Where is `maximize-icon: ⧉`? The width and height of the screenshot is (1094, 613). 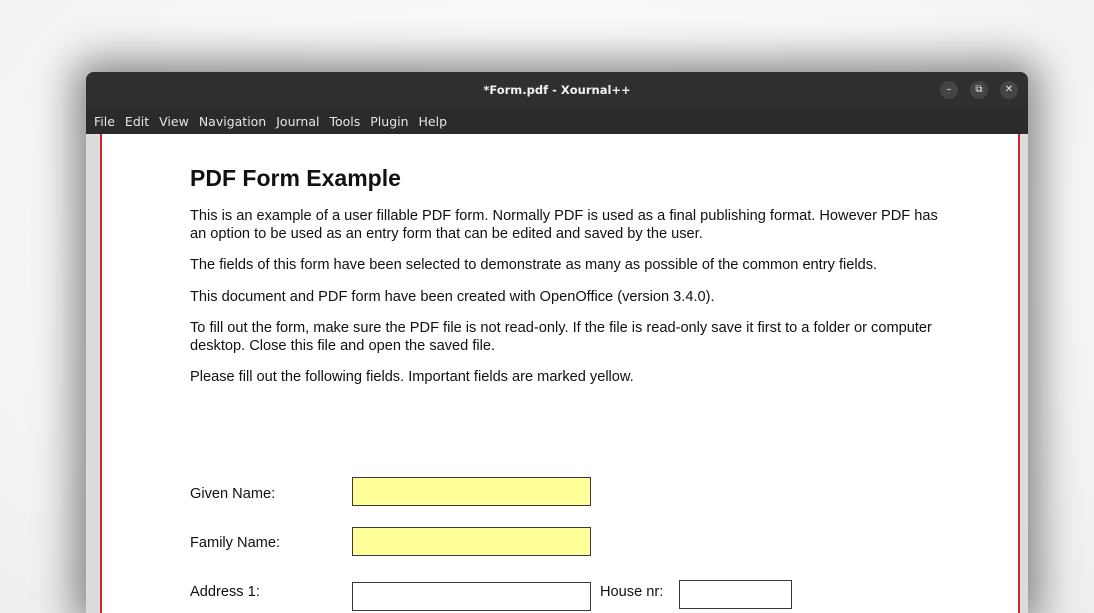
maximize-icon: ⧉ is located at coordinates (979, 90).